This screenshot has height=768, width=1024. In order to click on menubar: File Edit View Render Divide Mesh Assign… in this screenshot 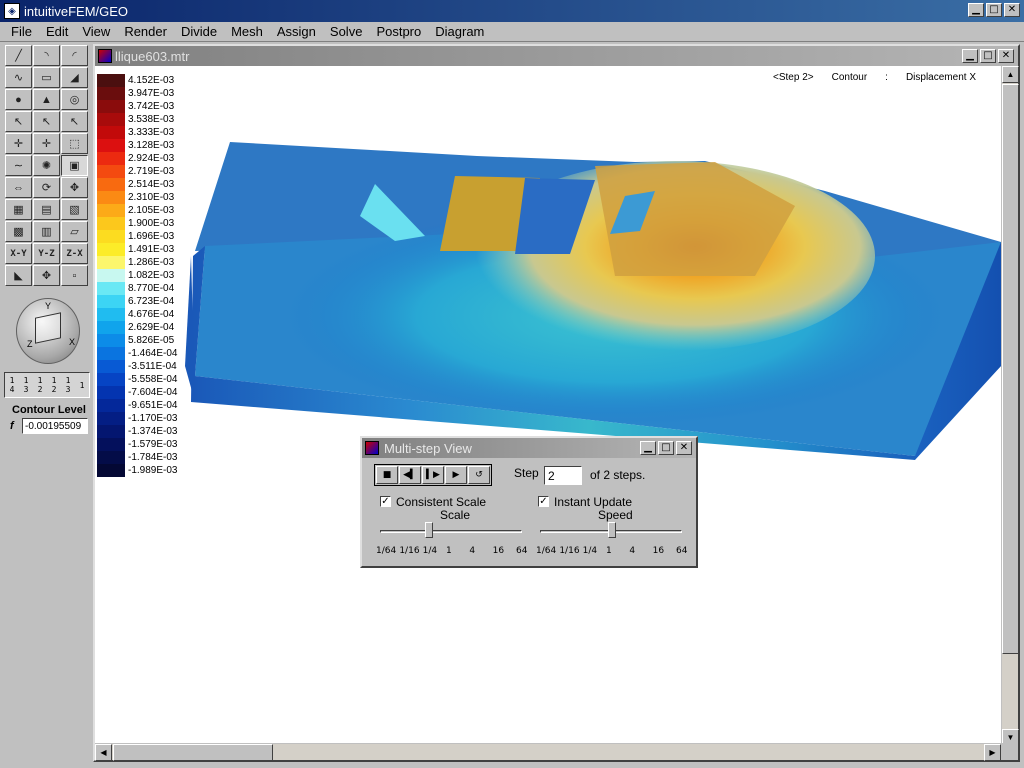, I will do `click(512, 32)`.